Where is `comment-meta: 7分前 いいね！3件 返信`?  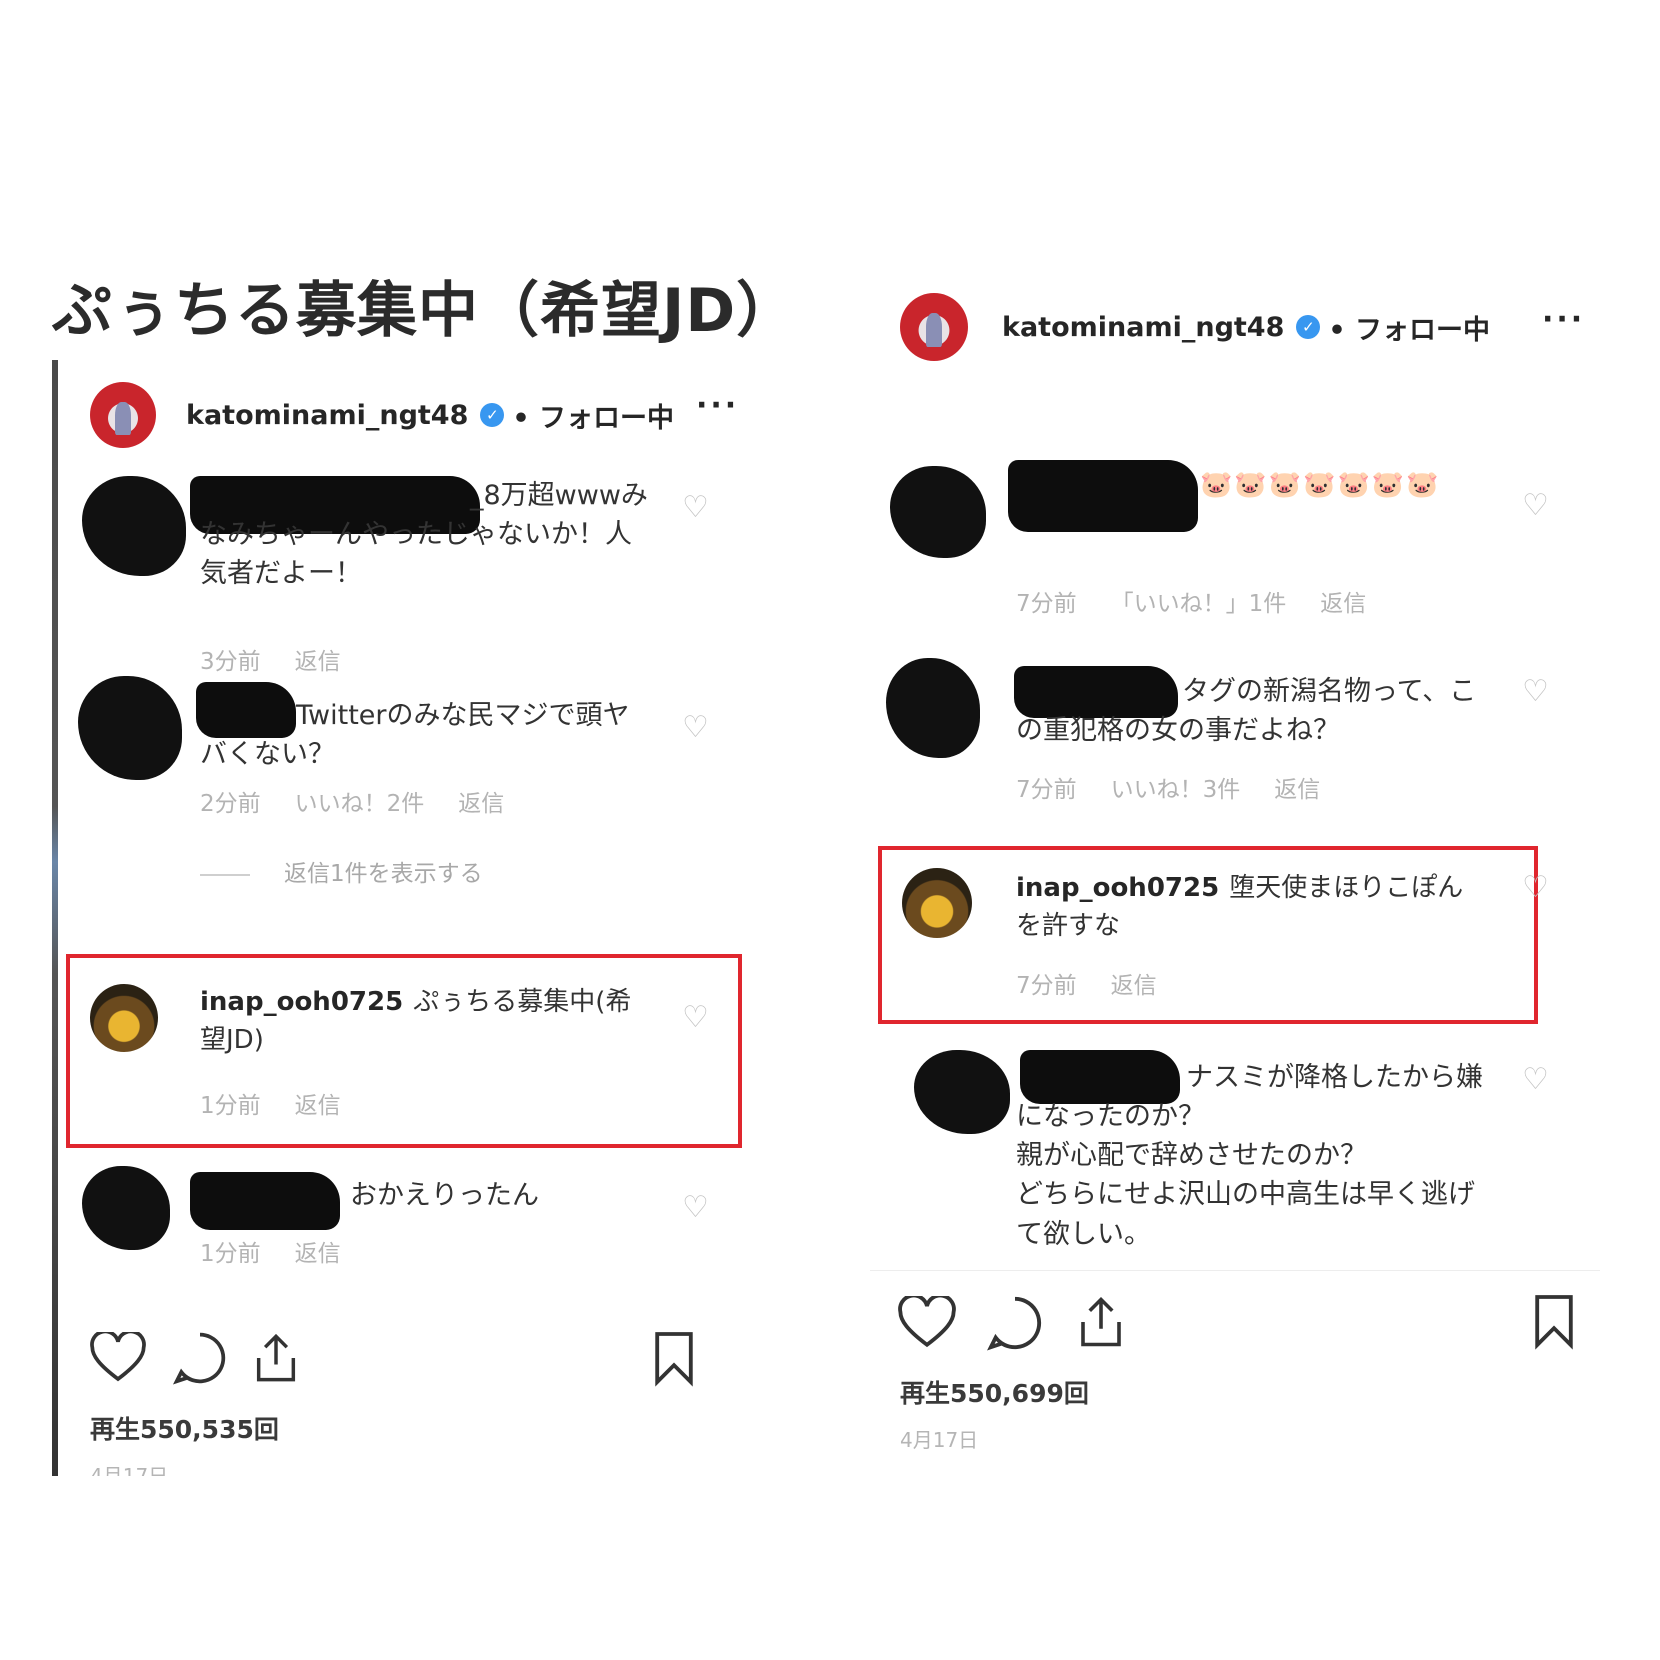 comment-meta: 7分前 いいね！3件 返信 is located at coordinates (1185, 787).